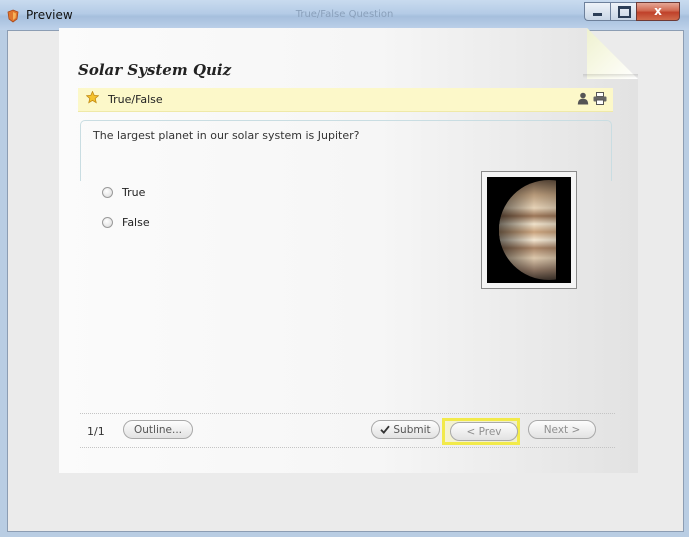  What do you see at coordinates (345, 100) in the screenshot?
I see `question-type-bar: True/False` at bounding box center [345, 100].